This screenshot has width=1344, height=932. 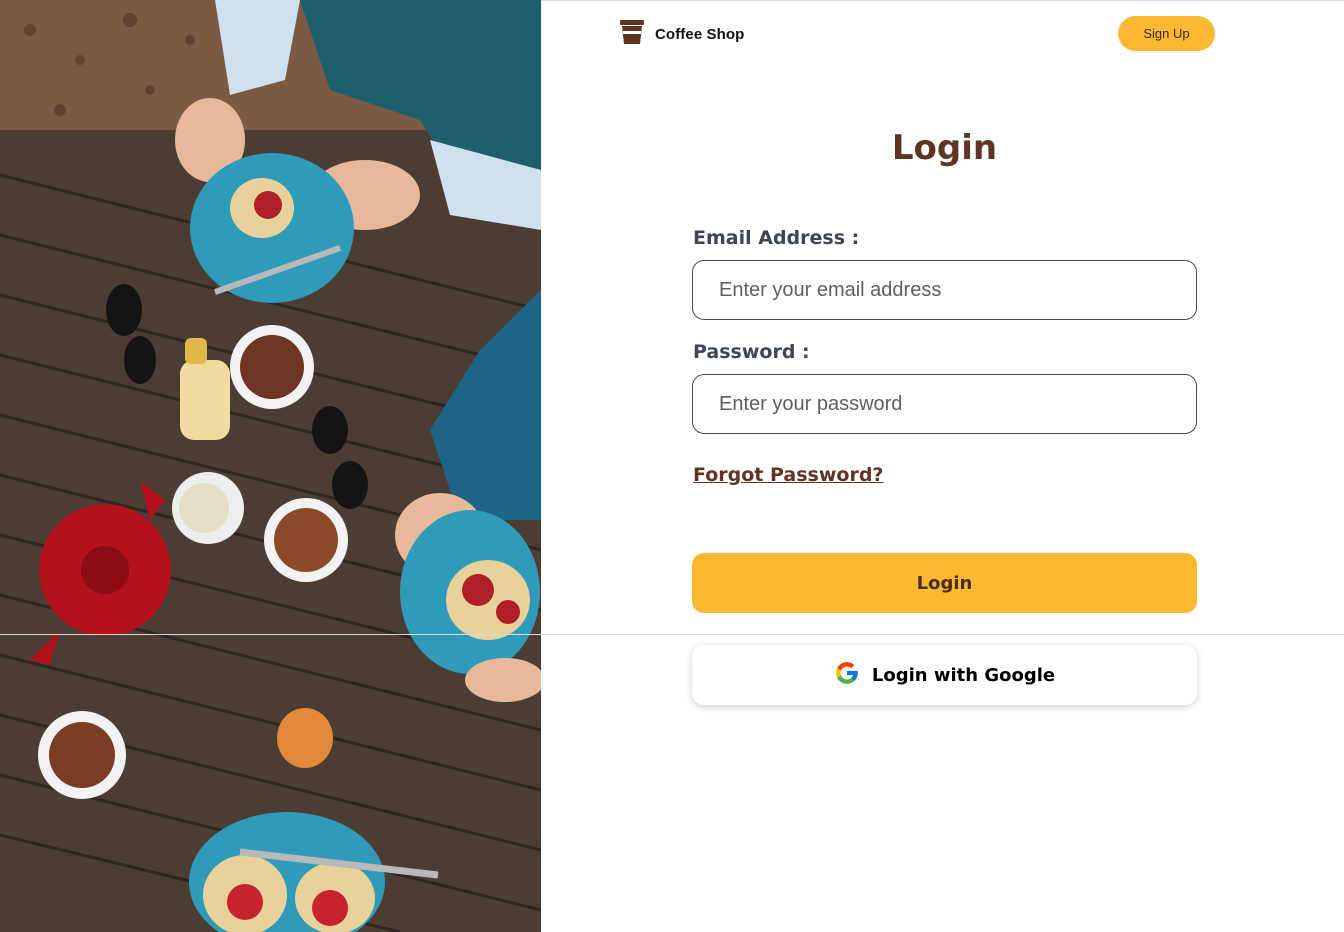 What do you see at coordinates (944, 583) in the screenshot?
I see `login-button: Login` at bounding box center [944, 583].